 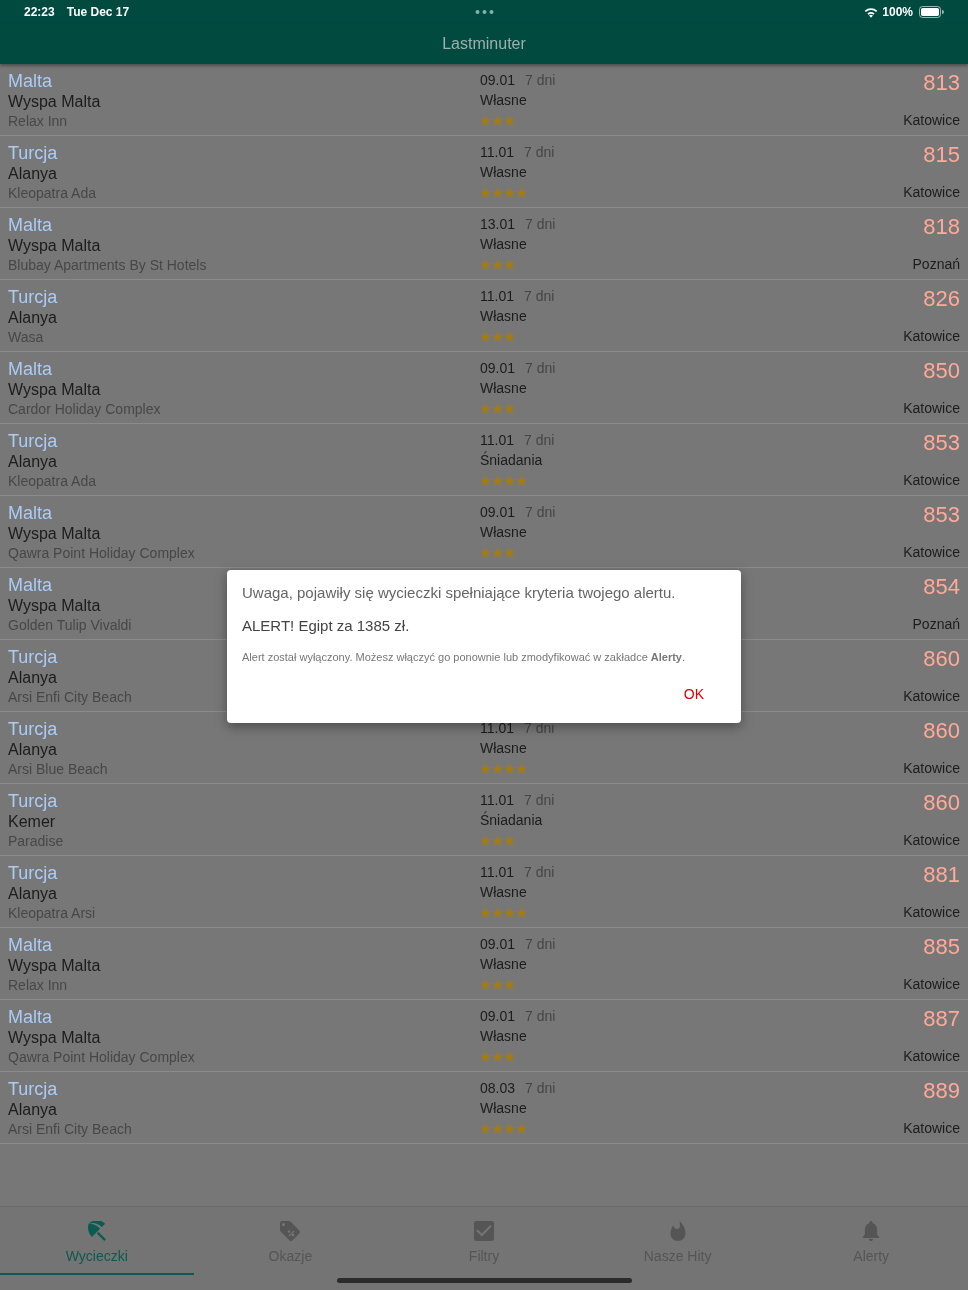 What do you see at coordinates (941, 227) in the screenshot?
I see `price: 818` at bounding box center [941, 227].